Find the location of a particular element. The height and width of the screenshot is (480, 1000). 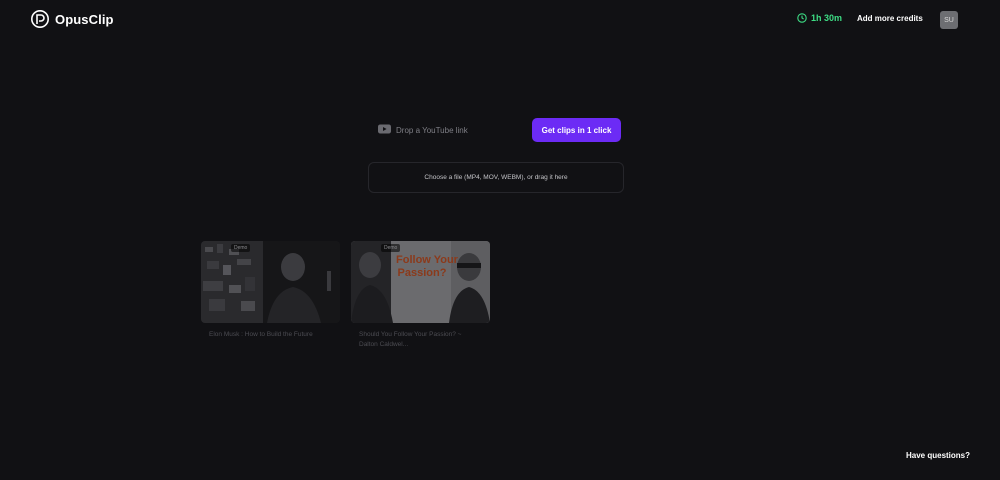

clock-icon is located at coordinates (802, 18).